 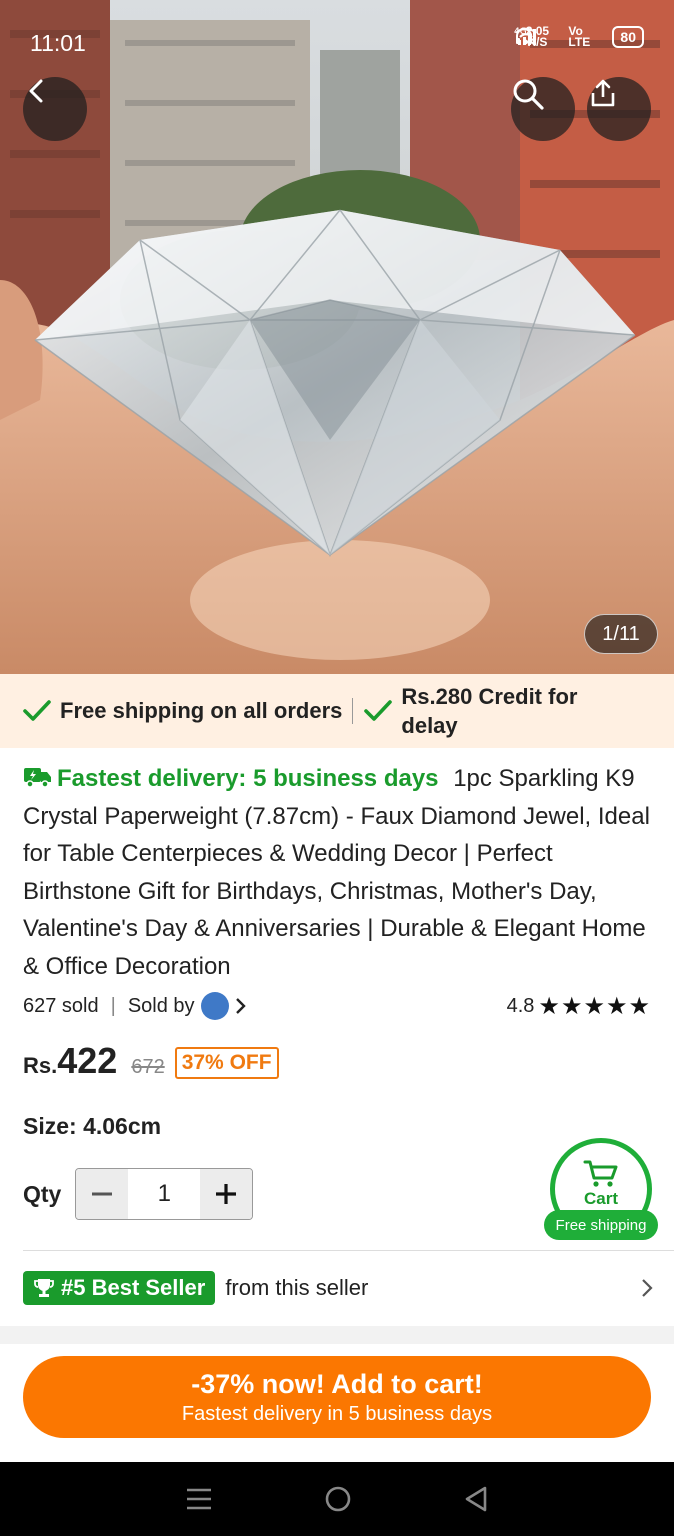 What do you see at coordinates (353, 711) in the screenshot?
I see `divider` at bounding box center [353, 711].